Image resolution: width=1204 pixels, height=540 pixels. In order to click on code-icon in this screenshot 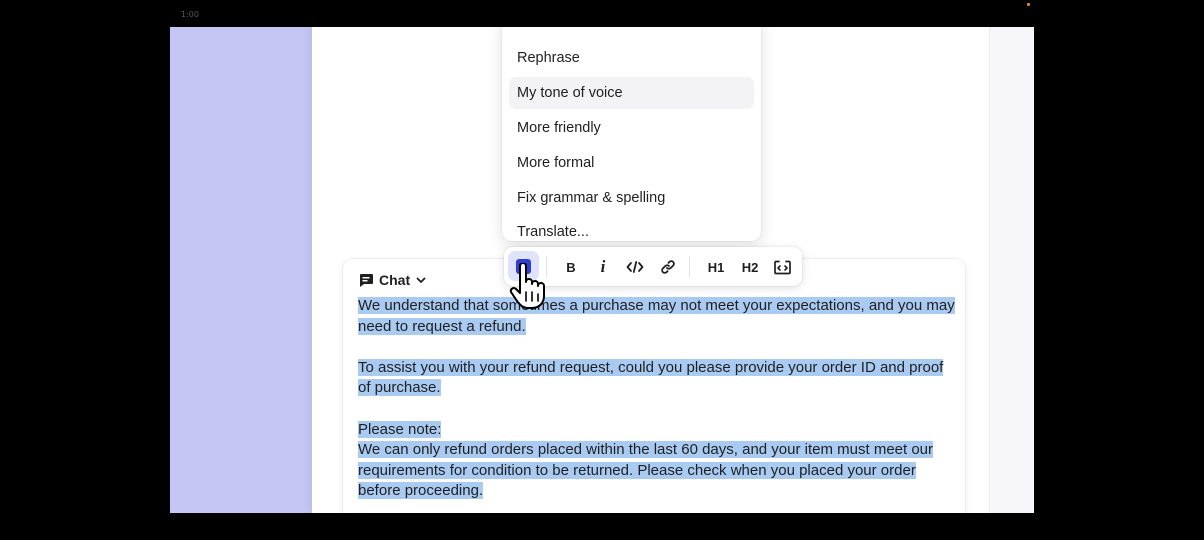, I will do `click(635, 267)`.